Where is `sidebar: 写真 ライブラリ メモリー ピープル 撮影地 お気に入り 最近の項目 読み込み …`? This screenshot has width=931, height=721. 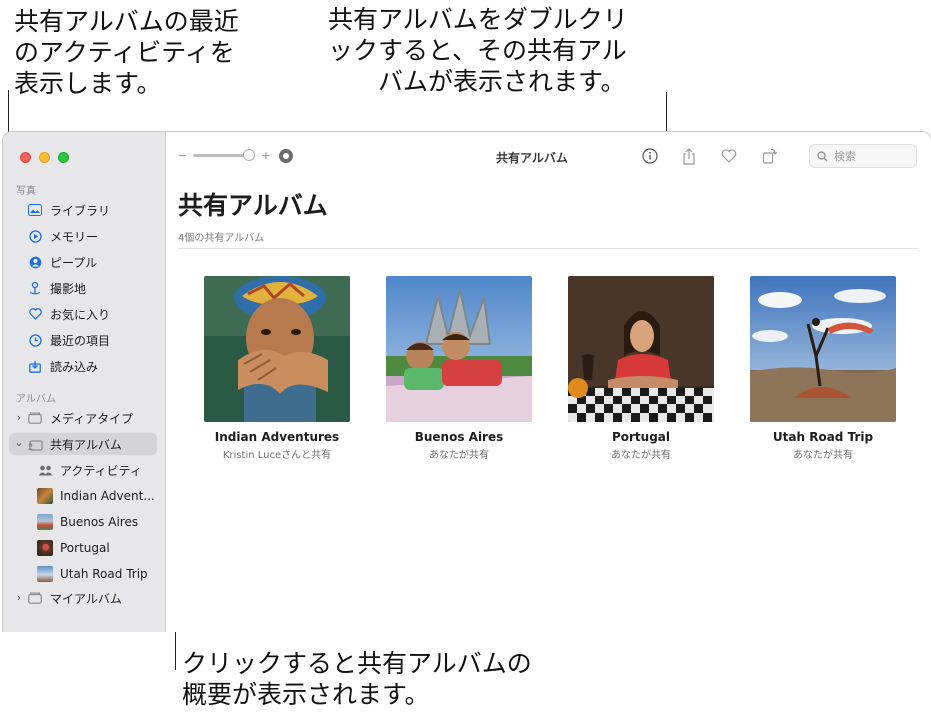 sidebar: 写真 ライブラリ メモリー ピープル 撮影地 お気に入り 最近の項目 読み込み … is located at coordinates (84, 382).